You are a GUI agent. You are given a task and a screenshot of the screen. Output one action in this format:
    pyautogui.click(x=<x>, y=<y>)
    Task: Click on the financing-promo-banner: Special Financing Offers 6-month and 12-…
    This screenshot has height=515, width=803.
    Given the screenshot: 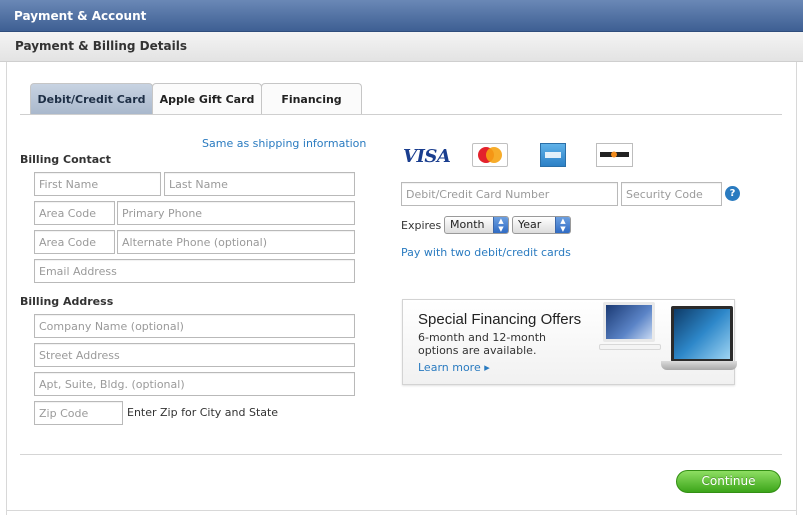 What is the action you would take?
    pyautogui.click(x=569, y=342)
    